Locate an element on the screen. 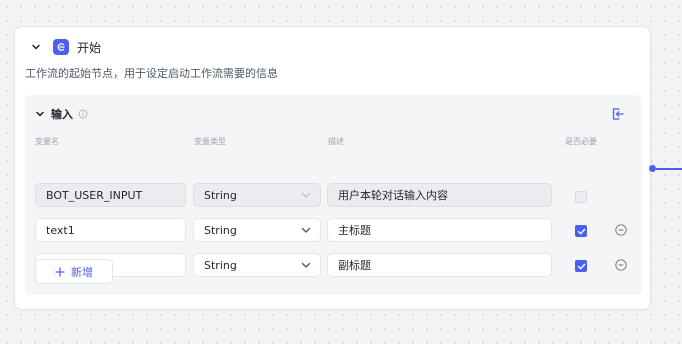 The height and width of the screenshot is (344, 682). node-header: 开始 is located at coordinates (65, 47).